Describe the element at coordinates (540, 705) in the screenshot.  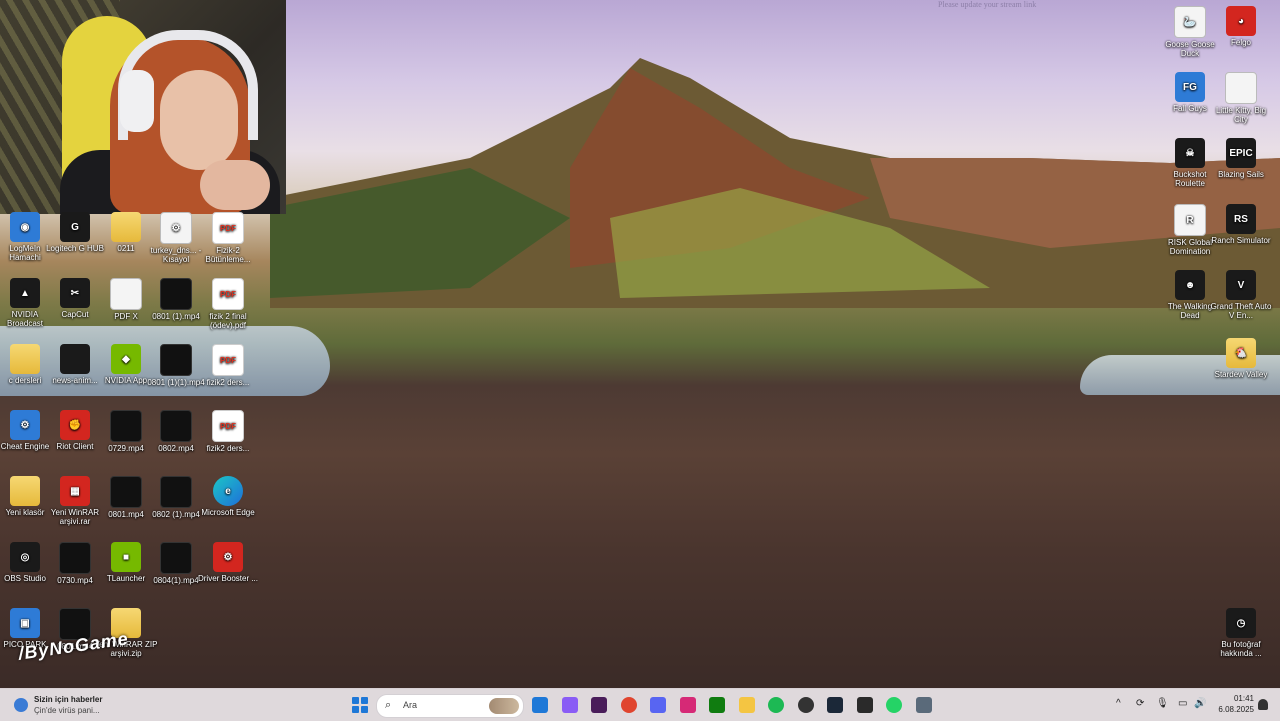
I see `edge-icon` at that location.